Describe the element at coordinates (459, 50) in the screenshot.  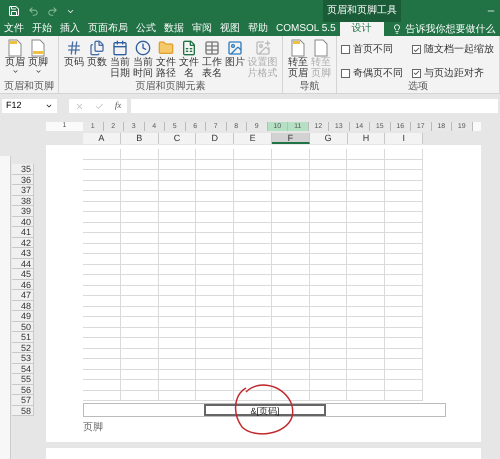
I see `checkbox-label: 随文档一起缩放` at that location.